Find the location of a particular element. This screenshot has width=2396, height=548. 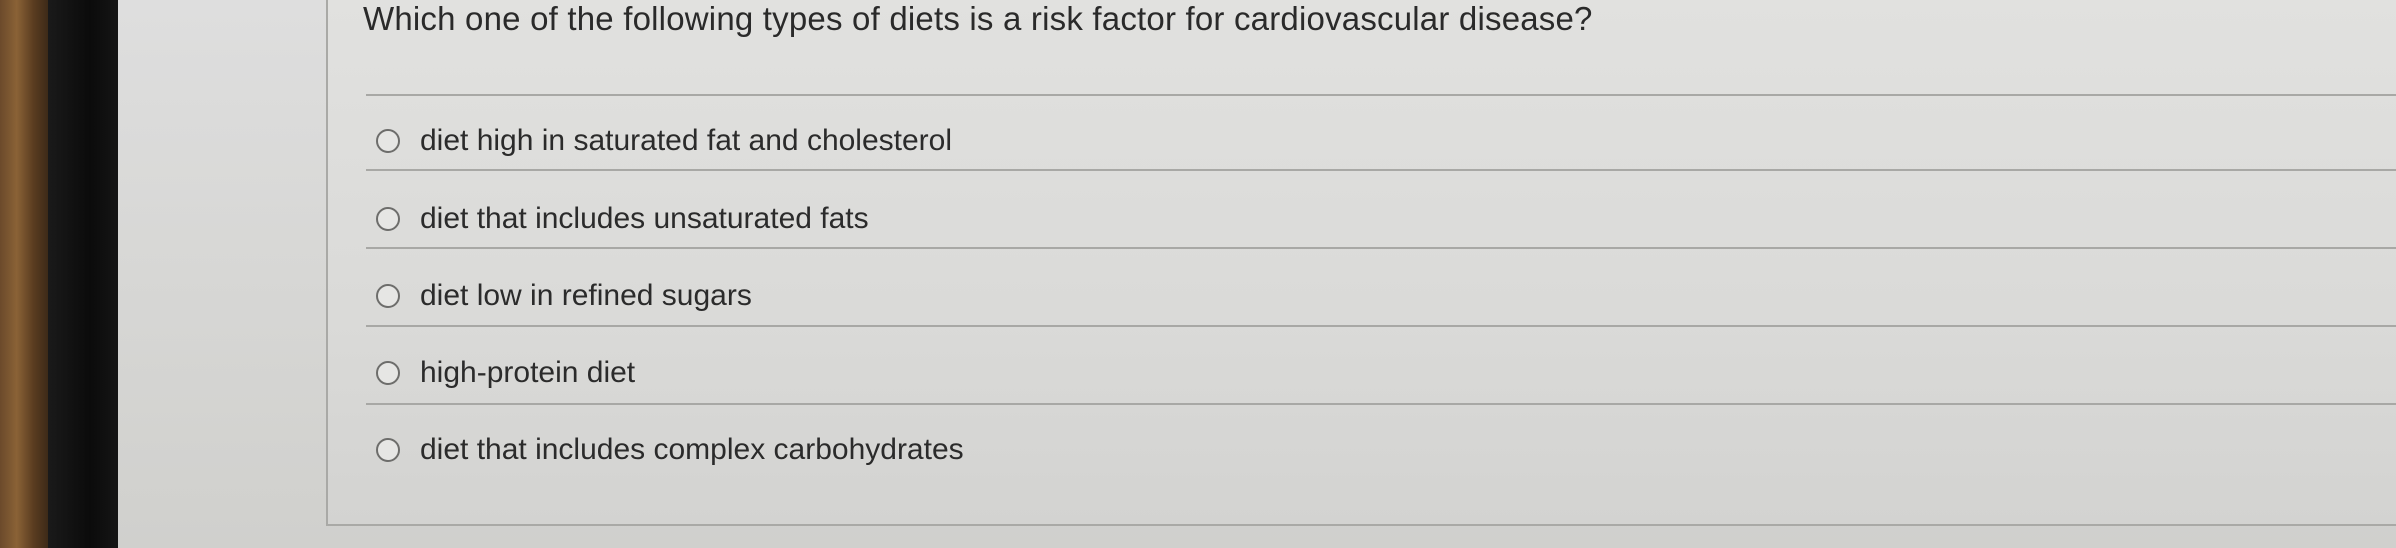

option-label: diet that includes complex carbohydrates is located at coordinates (692, 450).